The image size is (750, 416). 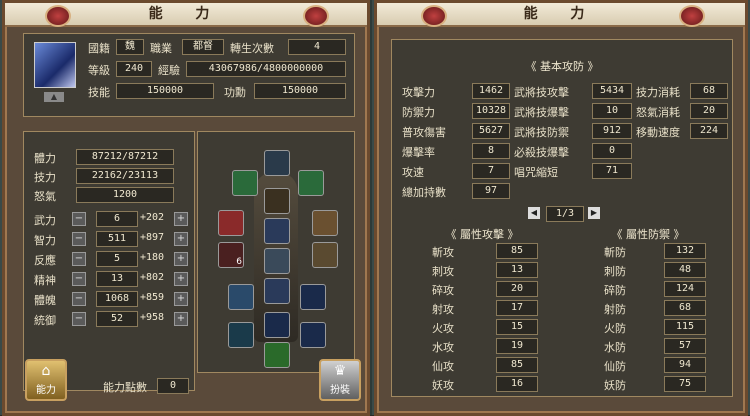 I want to click on basic-stat-value: 8, so click(x=491, y=151).